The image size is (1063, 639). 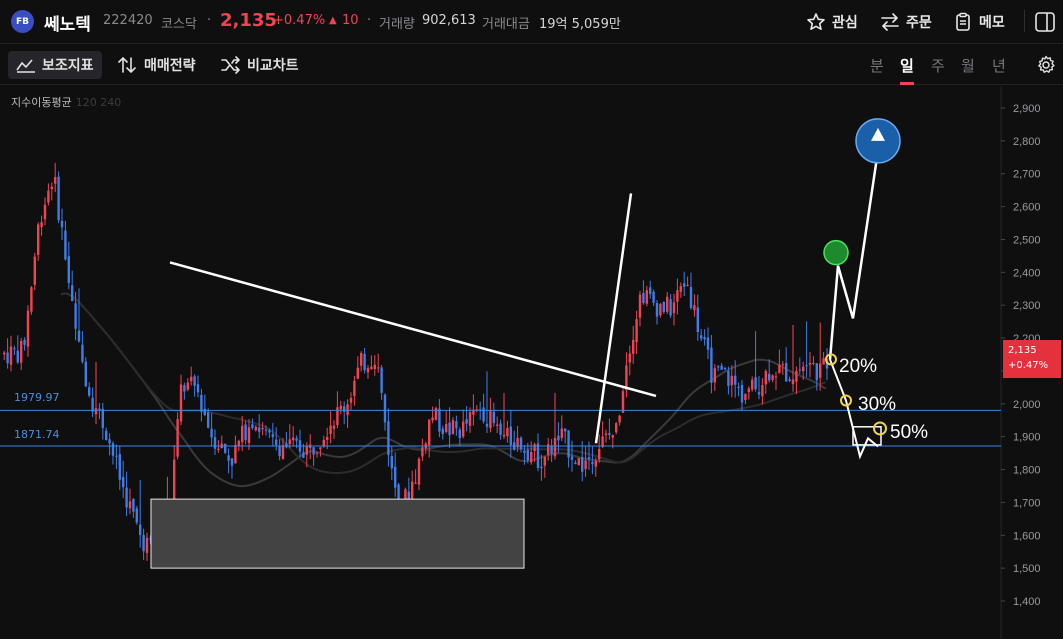 I want to click on indicator-periods: 120 240, so click(x=98, y=102).